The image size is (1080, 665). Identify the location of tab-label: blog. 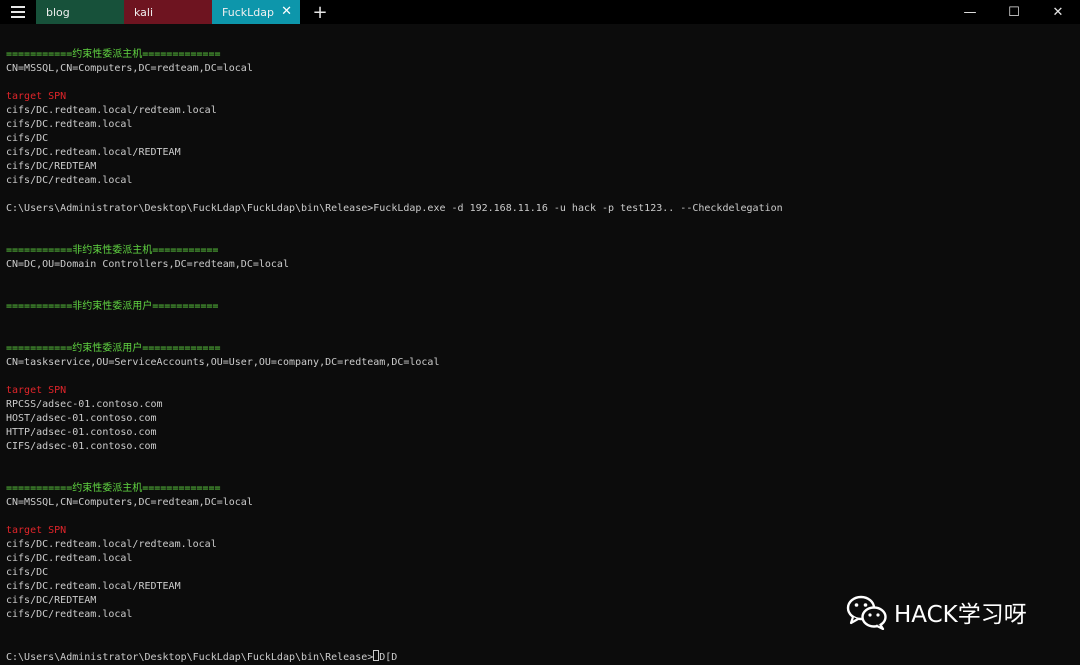
(58, 12).